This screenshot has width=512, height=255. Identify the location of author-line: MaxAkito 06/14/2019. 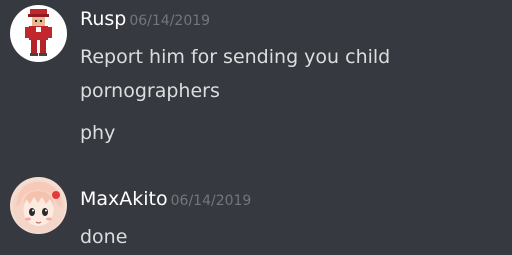
(165, 200).